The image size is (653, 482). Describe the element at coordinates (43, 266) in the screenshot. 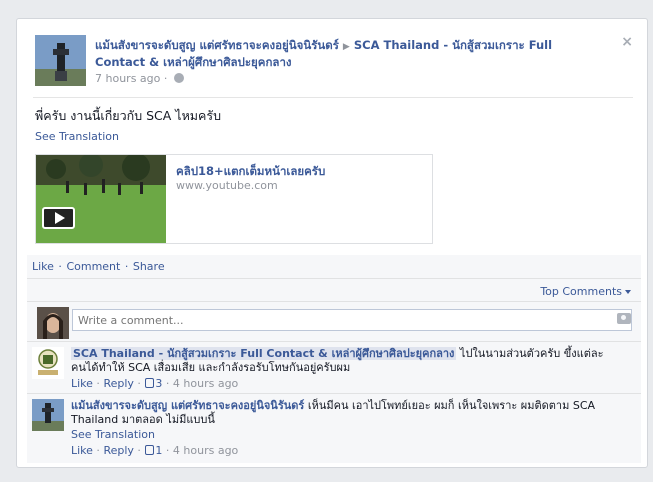

I see `like-button: Like` at that location.